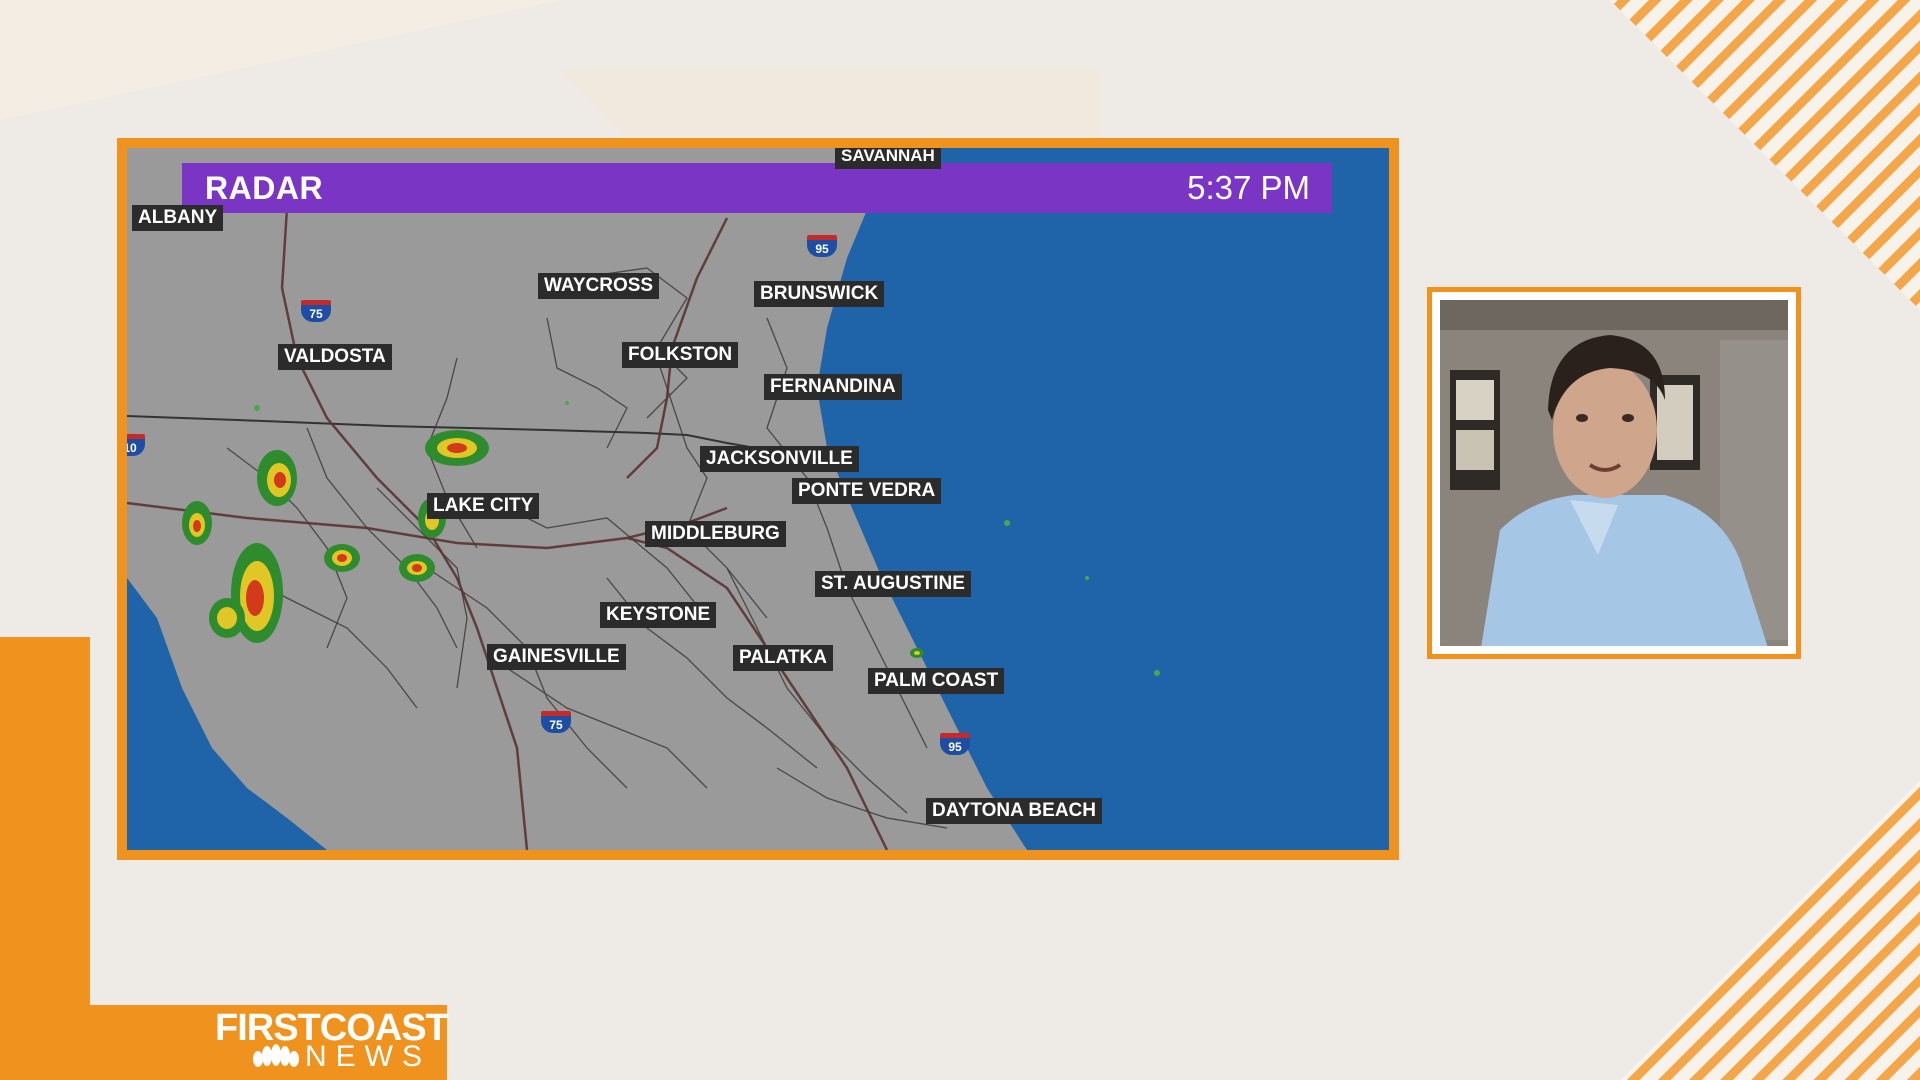 The height and width of the screenshot is (1080, 1920). I want to click on presenter-video, so click(1614, 473).